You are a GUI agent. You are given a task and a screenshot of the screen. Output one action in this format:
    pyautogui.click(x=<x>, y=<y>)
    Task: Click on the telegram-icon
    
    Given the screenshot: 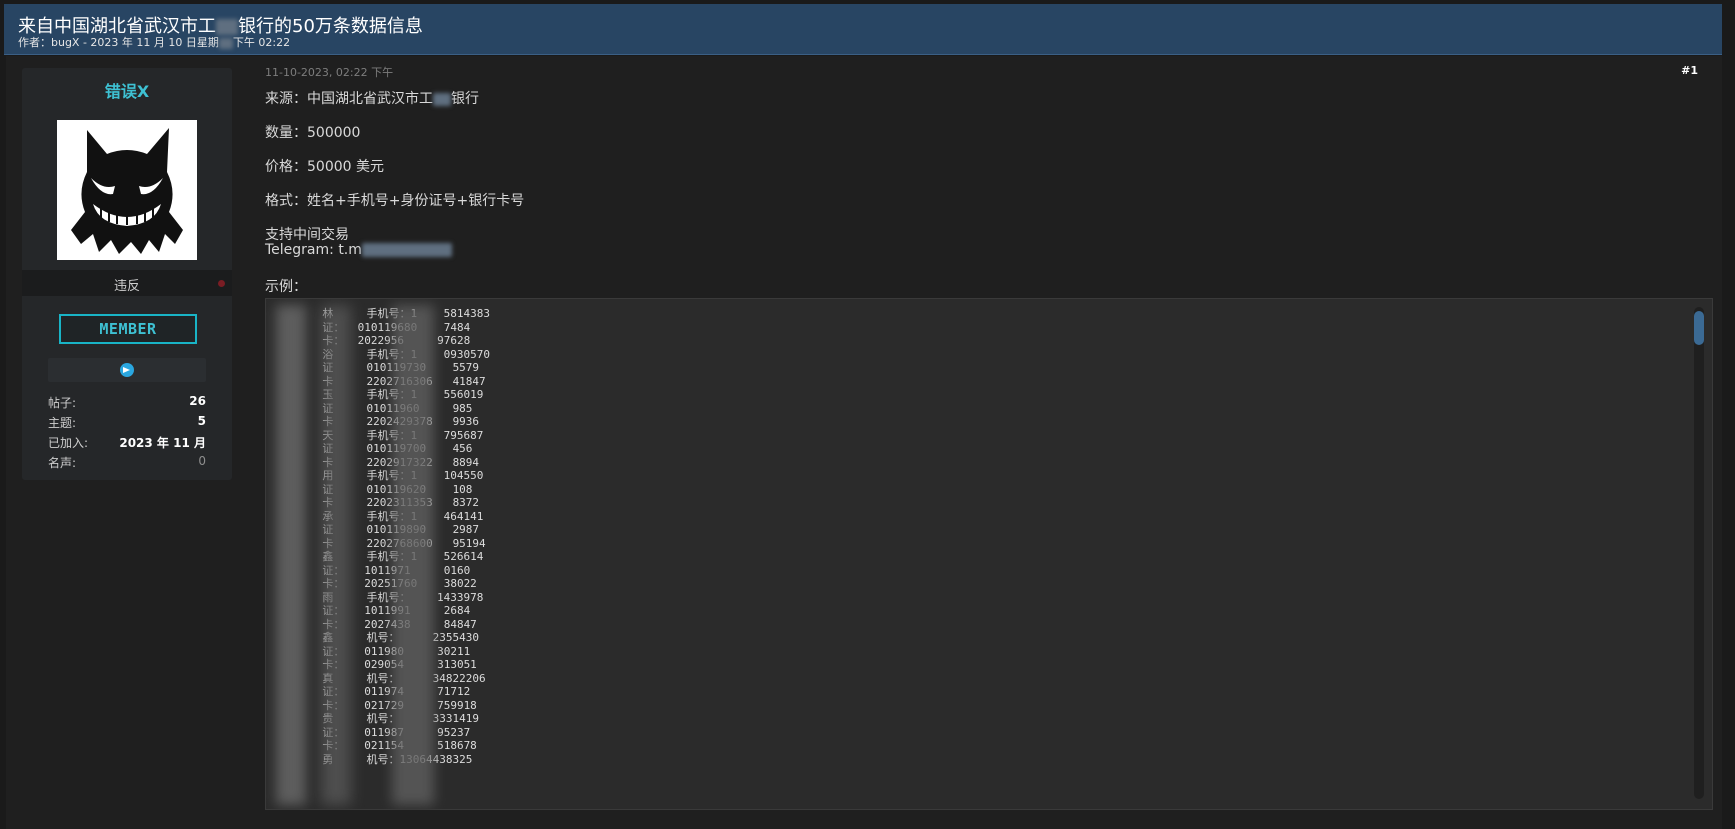 What is the action you would take?
    pyautogui.click(x=127, y=370)
    